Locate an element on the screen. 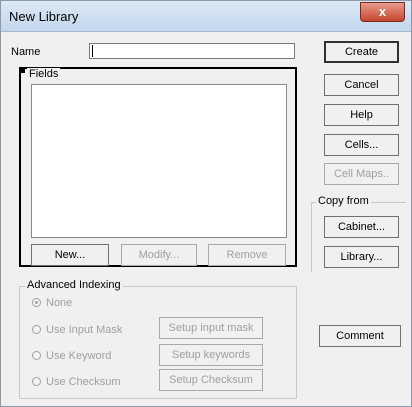 The height and width of the screenshot is (407, 412). keyword-radio-label: Use Keyword is located at coordinates (79, 356).